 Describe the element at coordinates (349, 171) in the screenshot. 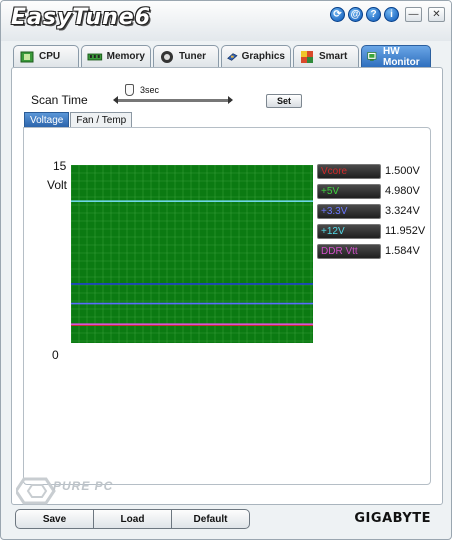

I see `reading-label: Vcore` at that location.